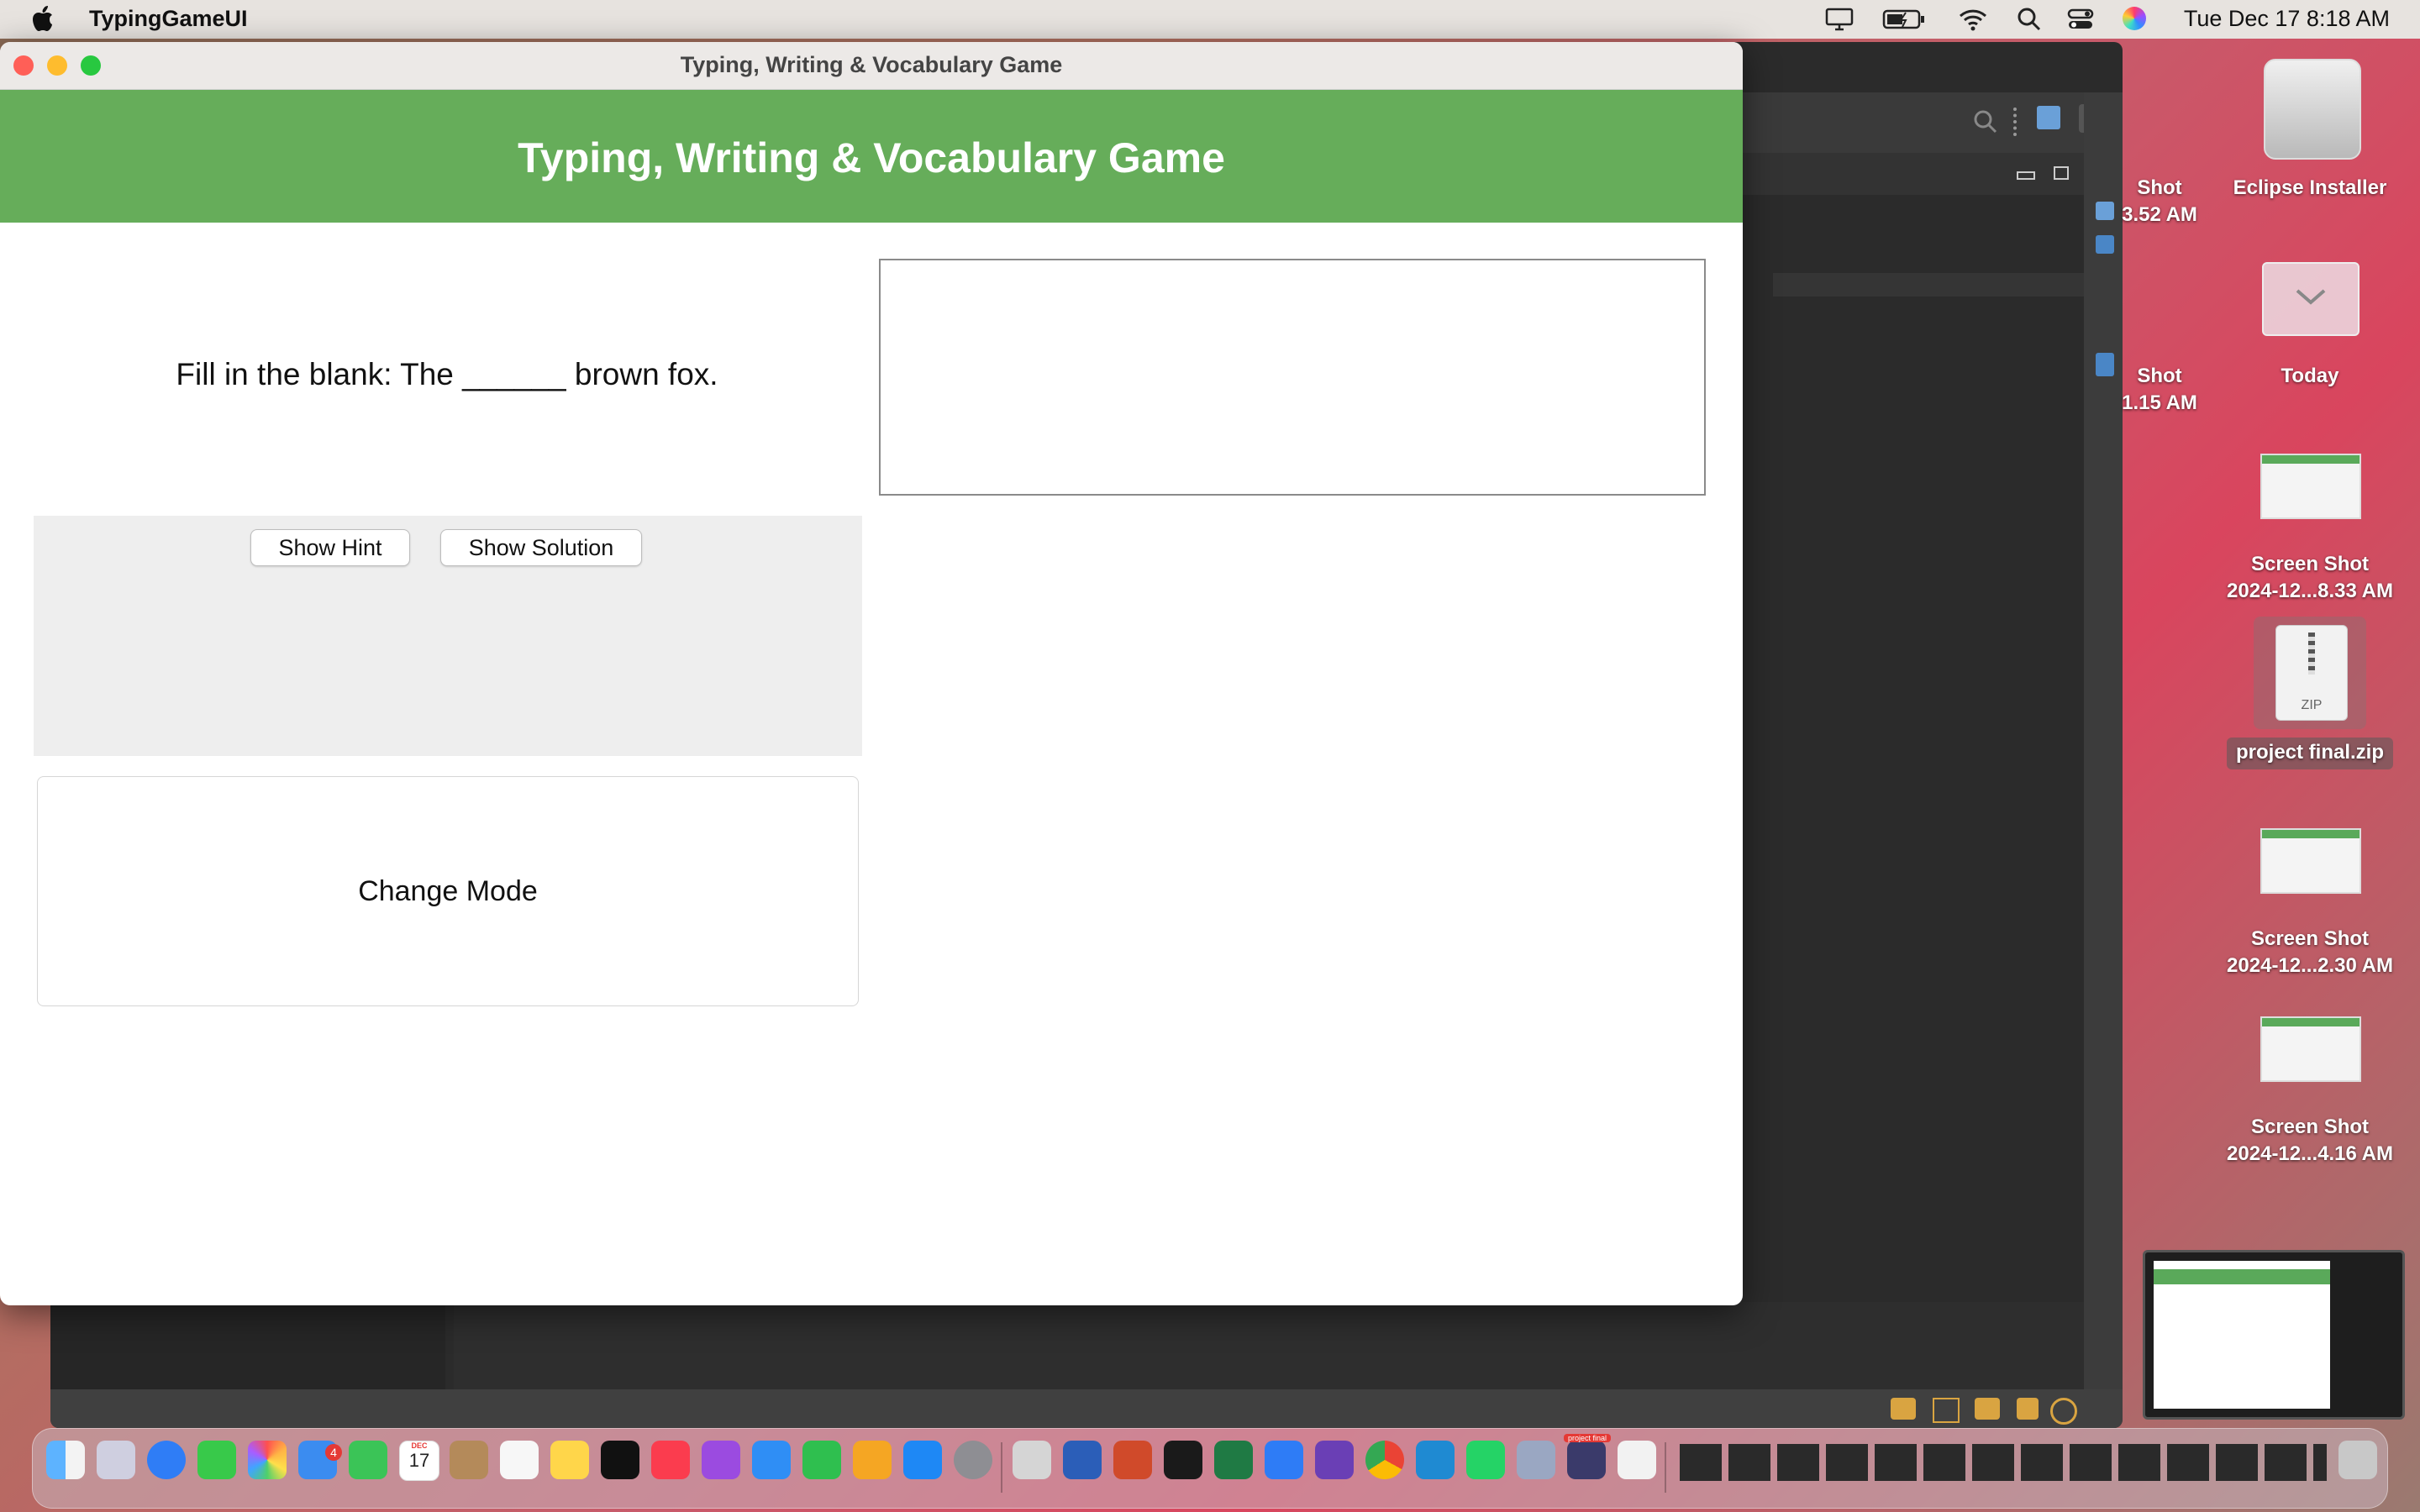 The image size is (2420, 1512). Describe the element at coordinates (1133, 1460) in the screenshot. I see `powerpoint-icon` at that location.